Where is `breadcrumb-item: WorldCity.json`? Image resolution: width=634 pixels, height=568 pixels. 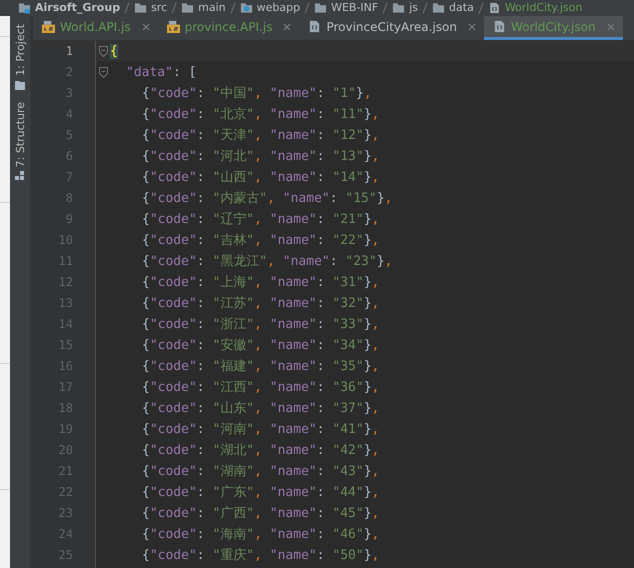
breadcrumb-item: WorldCity.json is located at coordinates (543, 8).